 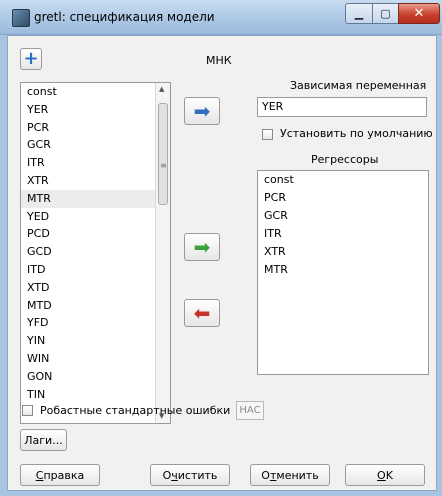 I want to click on remove-regressor-button: ⬅, so click(x=202, y=313).